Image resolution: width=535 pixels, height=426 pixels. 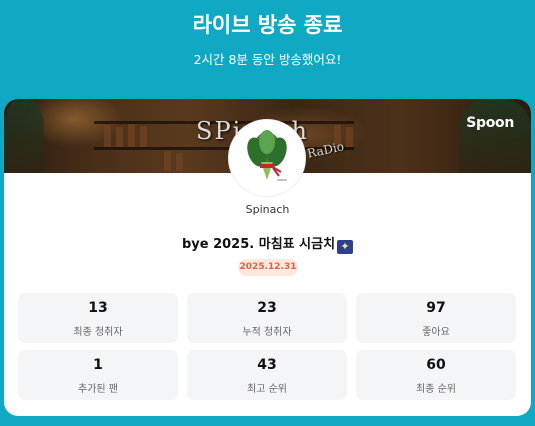 What do you see at coordinates (267, 365) in the screenshot?
I see `stat-value: 43` at bounding box center [267, 365].